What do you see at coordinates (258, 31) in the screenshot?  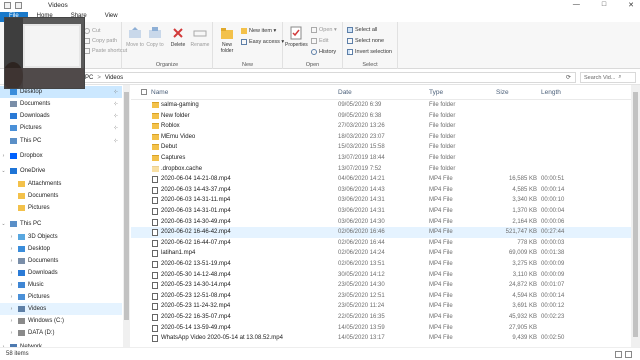 I see `new-item-button: New item ▾` at bounding box center [258, 31].